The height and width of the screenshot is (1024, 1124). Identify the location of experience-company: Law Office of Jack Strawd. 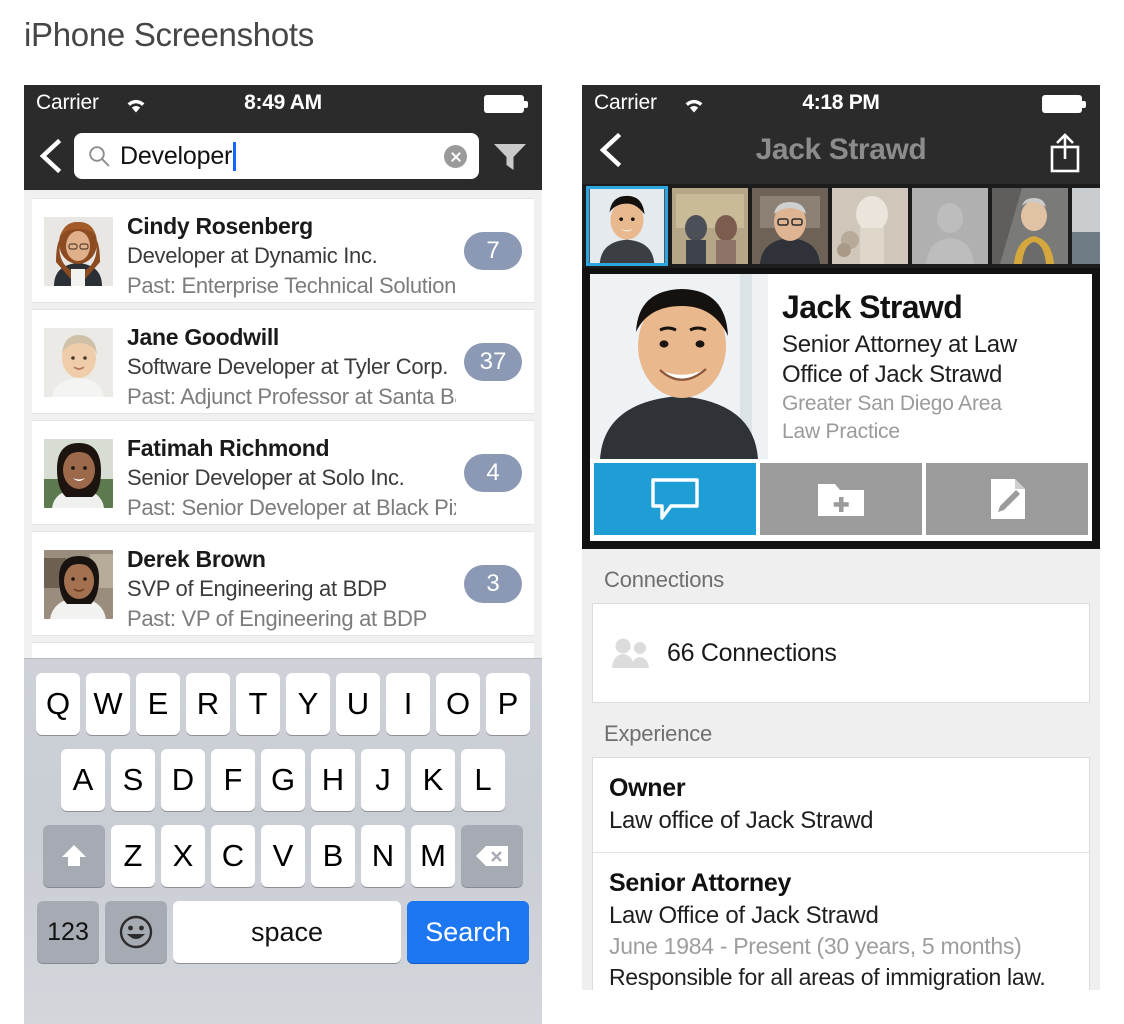
(744, 915).